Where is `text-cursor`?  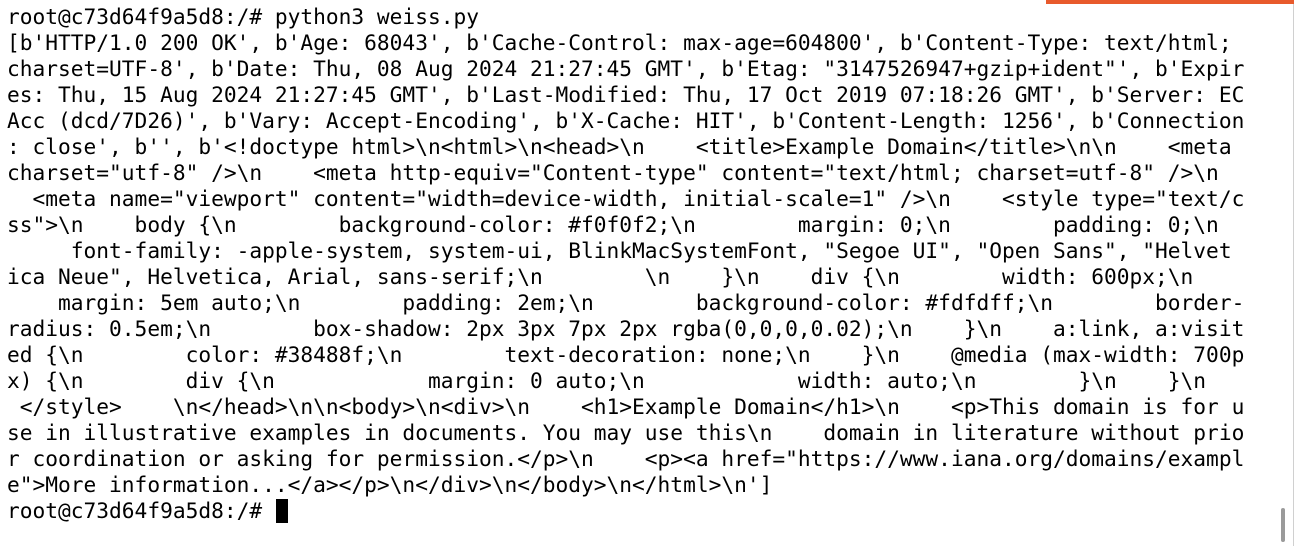 text-cursor is located at coordinates (281, 511).